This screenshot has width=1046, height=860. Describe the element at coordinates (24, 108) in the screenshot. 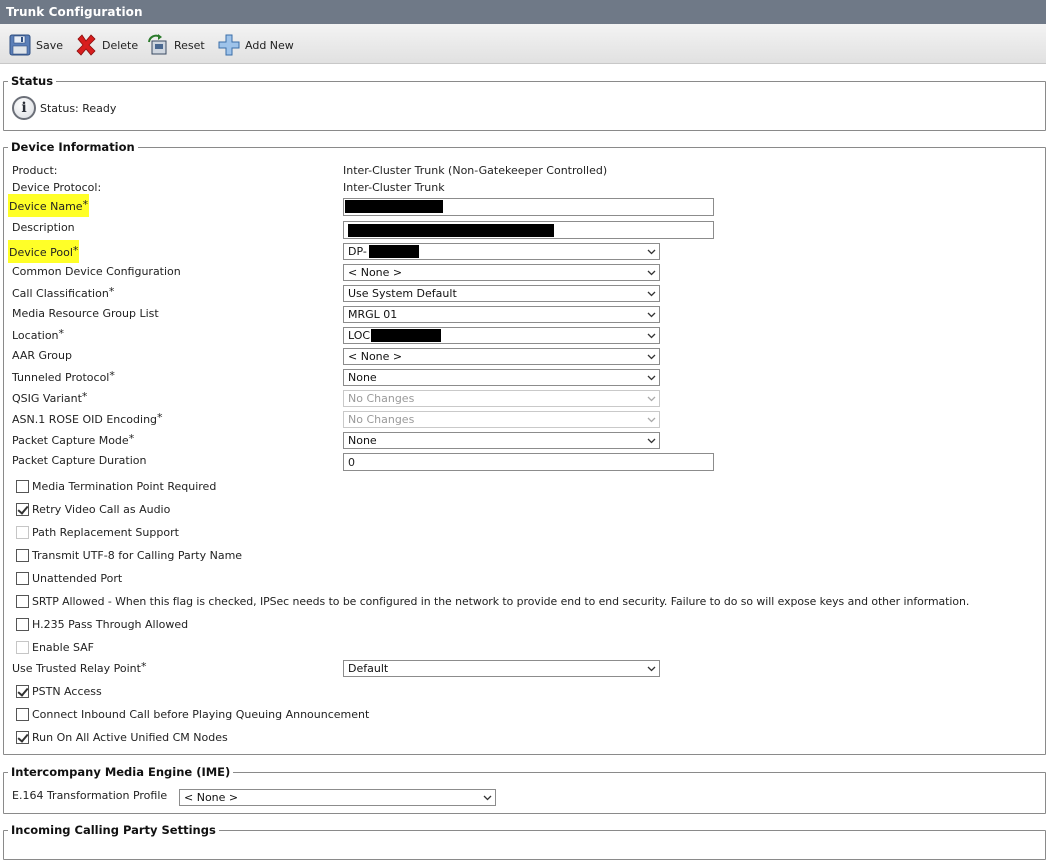

I see `info-icon: i` at that location.